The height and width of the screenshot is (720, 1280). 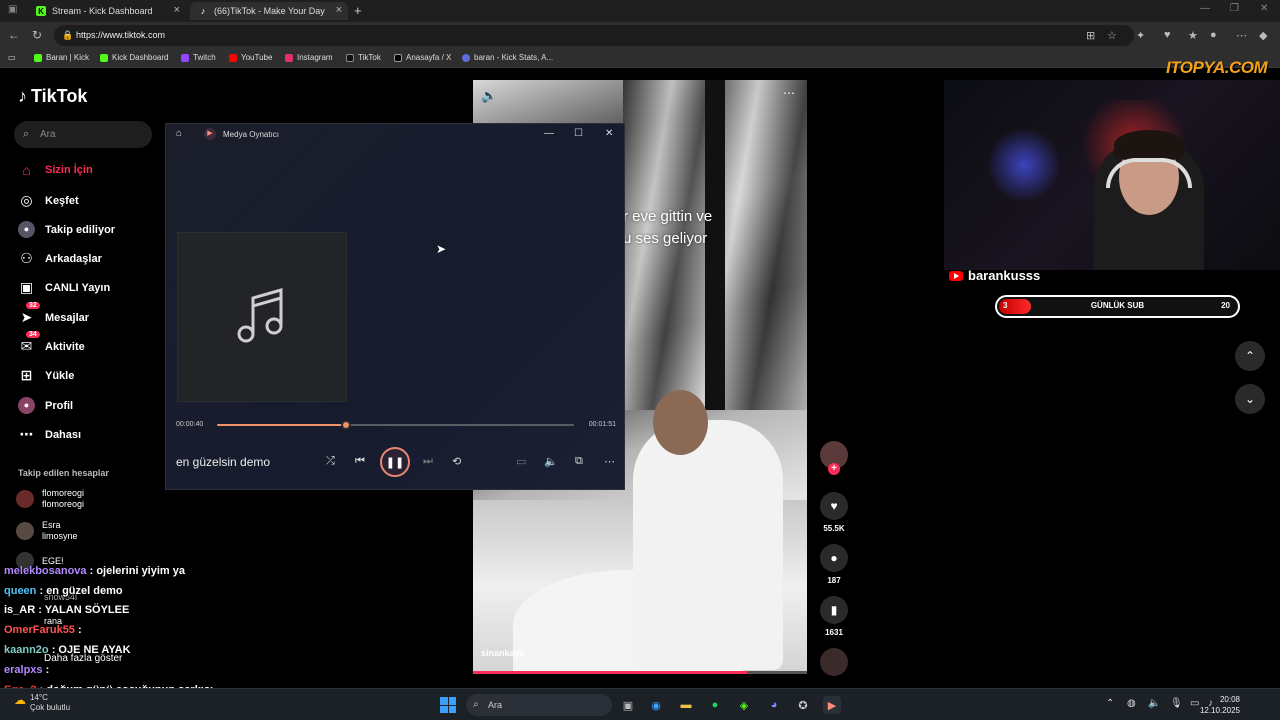 I want to click on obs-icon: ◈, so click(x=744, y=705).